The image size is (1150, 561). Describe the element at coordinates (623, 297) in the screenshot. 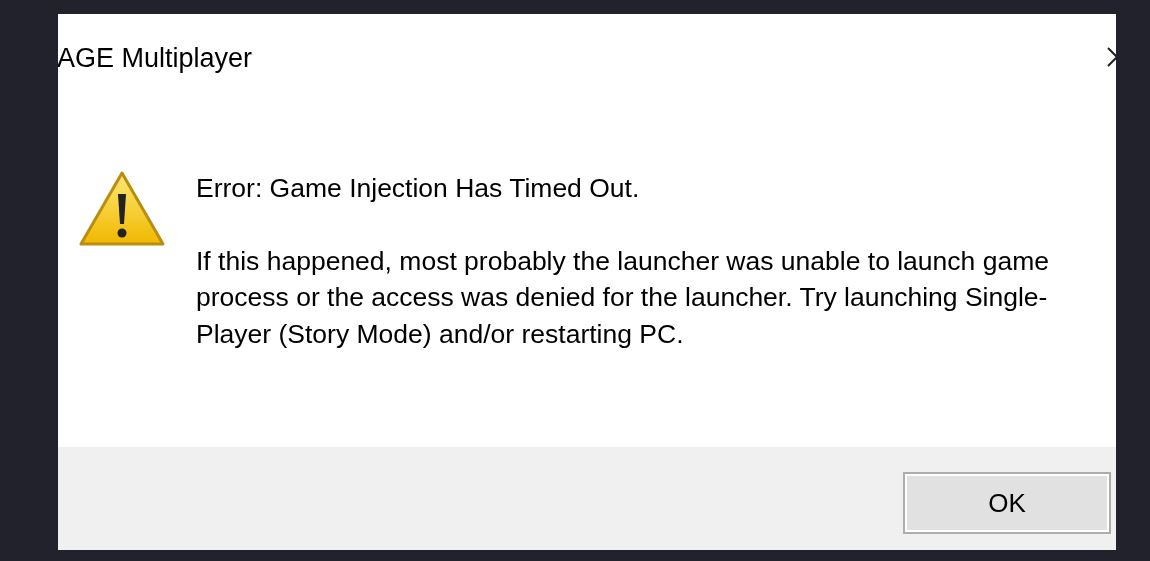

I see `error-message: If this happened, most probably the launcher was unable to launch game process or the access was denied for the launcher. Try launching Single-Player (Story Mode) and/or restarting PC.` at that location.